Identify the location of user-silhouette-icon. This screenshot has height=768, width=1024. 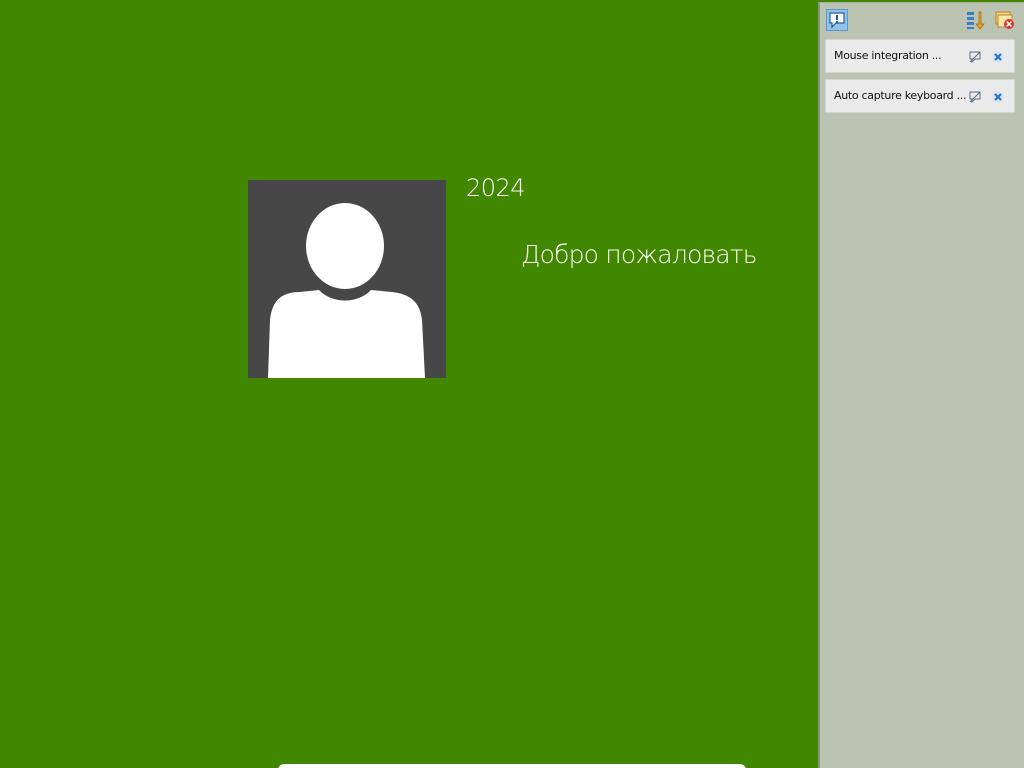
(347, 279).